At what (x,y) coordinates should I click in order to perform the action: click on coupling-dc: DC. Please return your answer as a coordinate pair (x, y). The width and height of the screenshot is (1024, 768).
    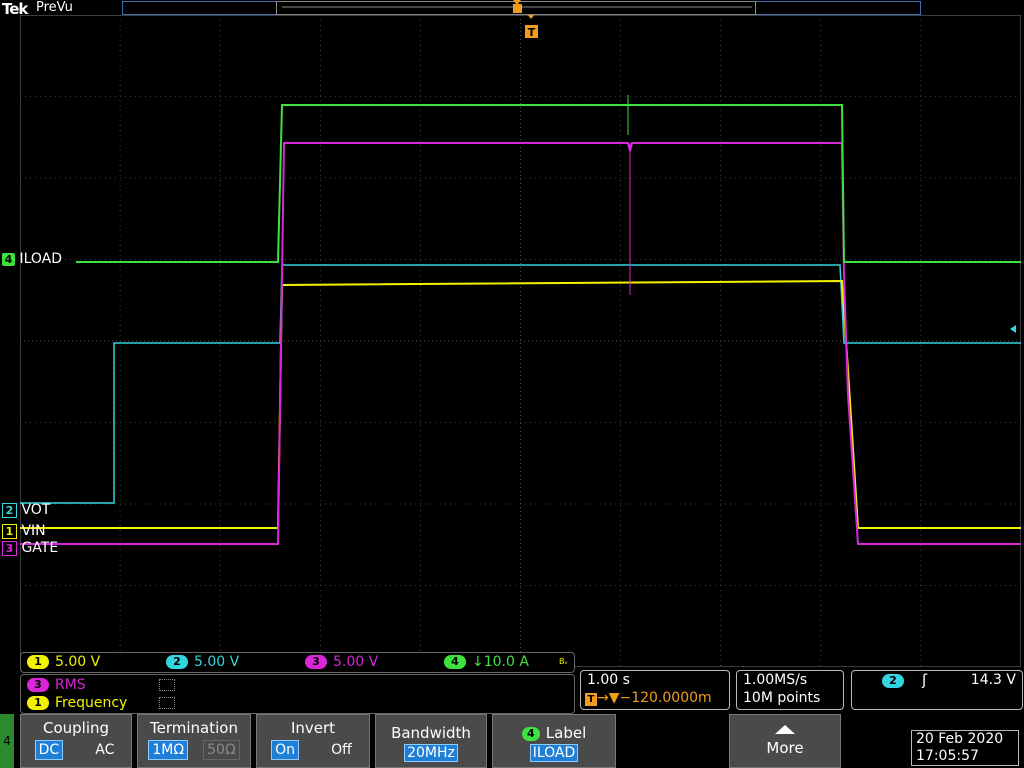
    Looking at the image, I should click on (49, 750).